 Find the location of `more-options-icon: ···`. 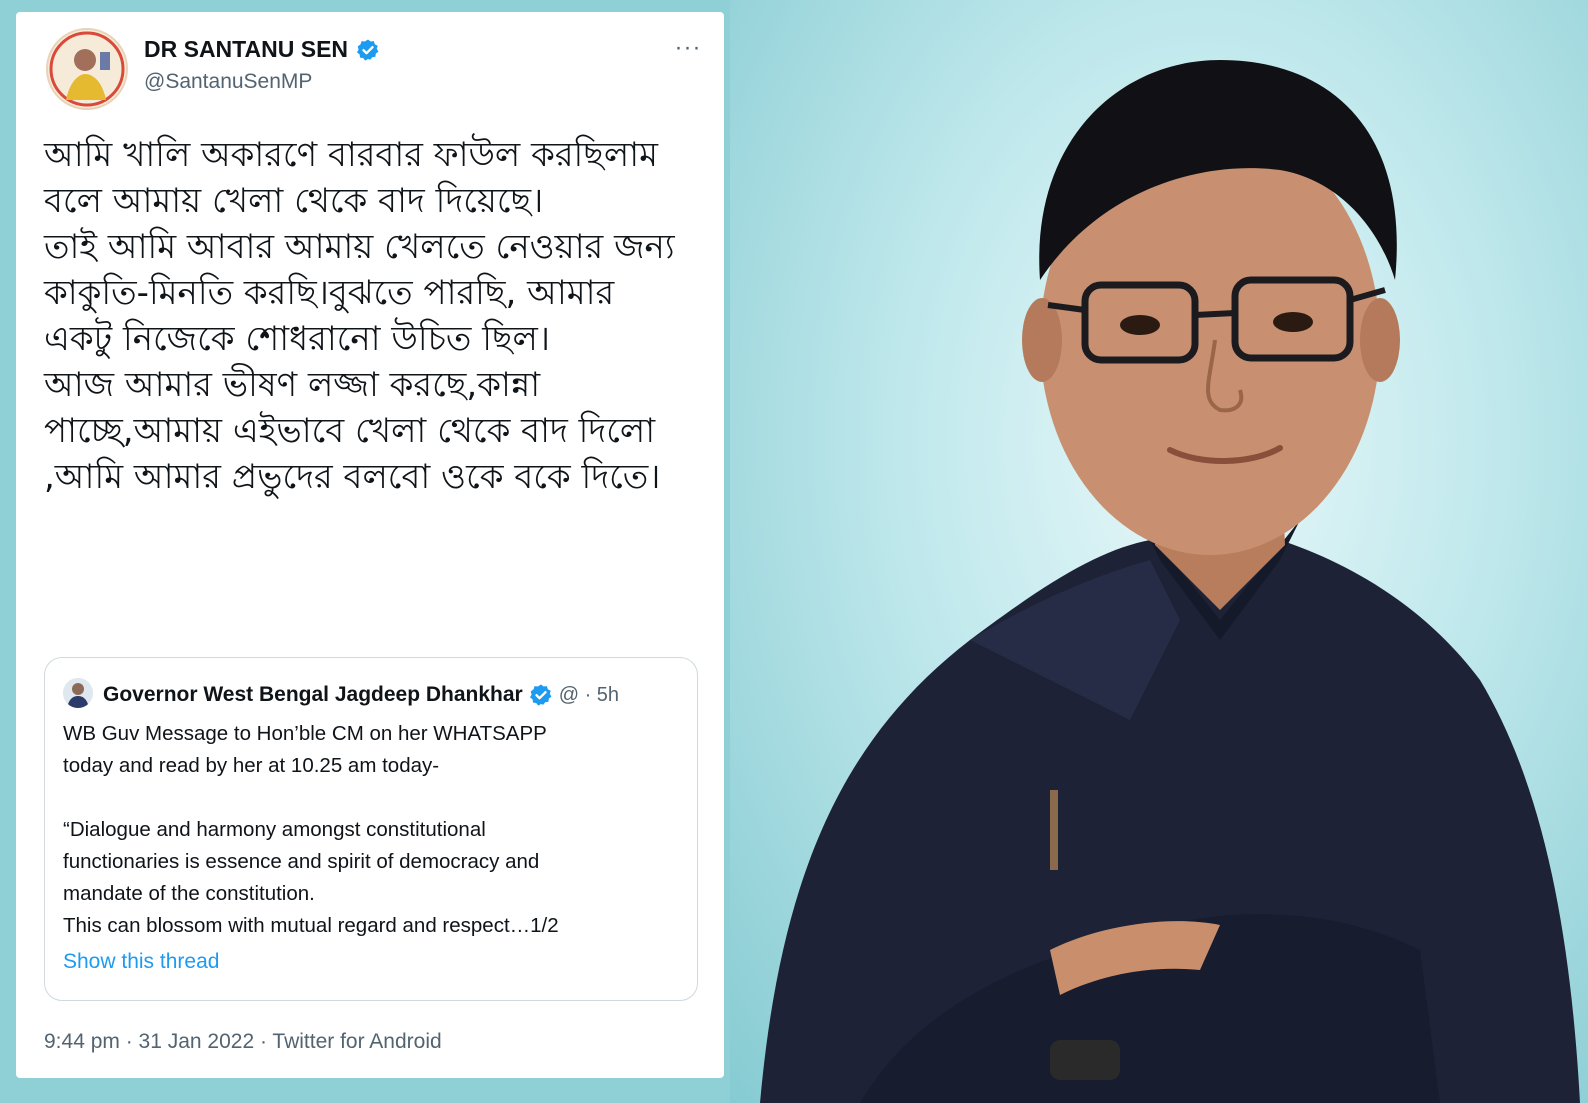

more-options-icon: ··· is located at coordinates (688, 49).